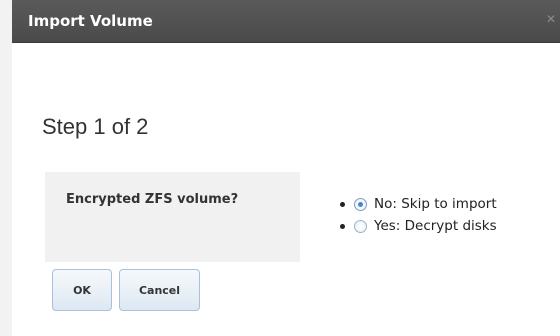 Image resolution: width=560 pixels, height=336 pixels. What do you see at coordinates (172, 217) in the screenshot?
I see `field-label-cell: Encrypted ZFS volume?` at bounding box center [172, 217].